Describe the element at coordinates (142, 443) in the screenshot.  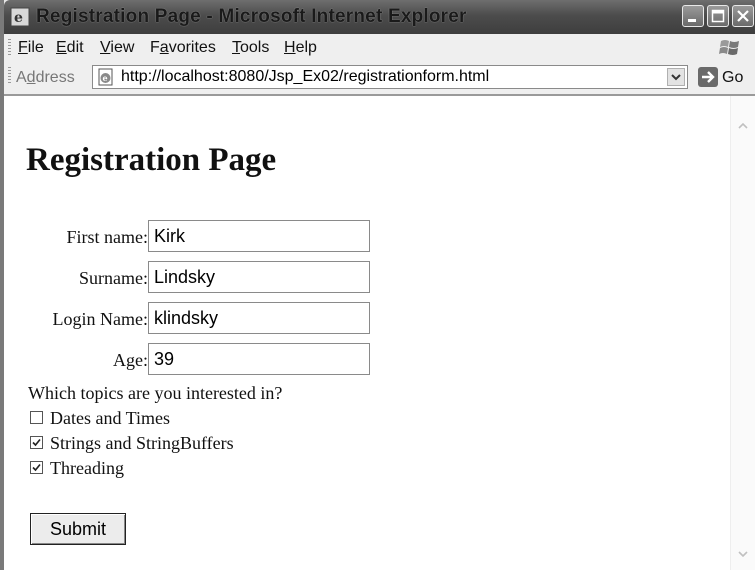
I see `topic-strings-label: Strings and StringBuffers` at that location.